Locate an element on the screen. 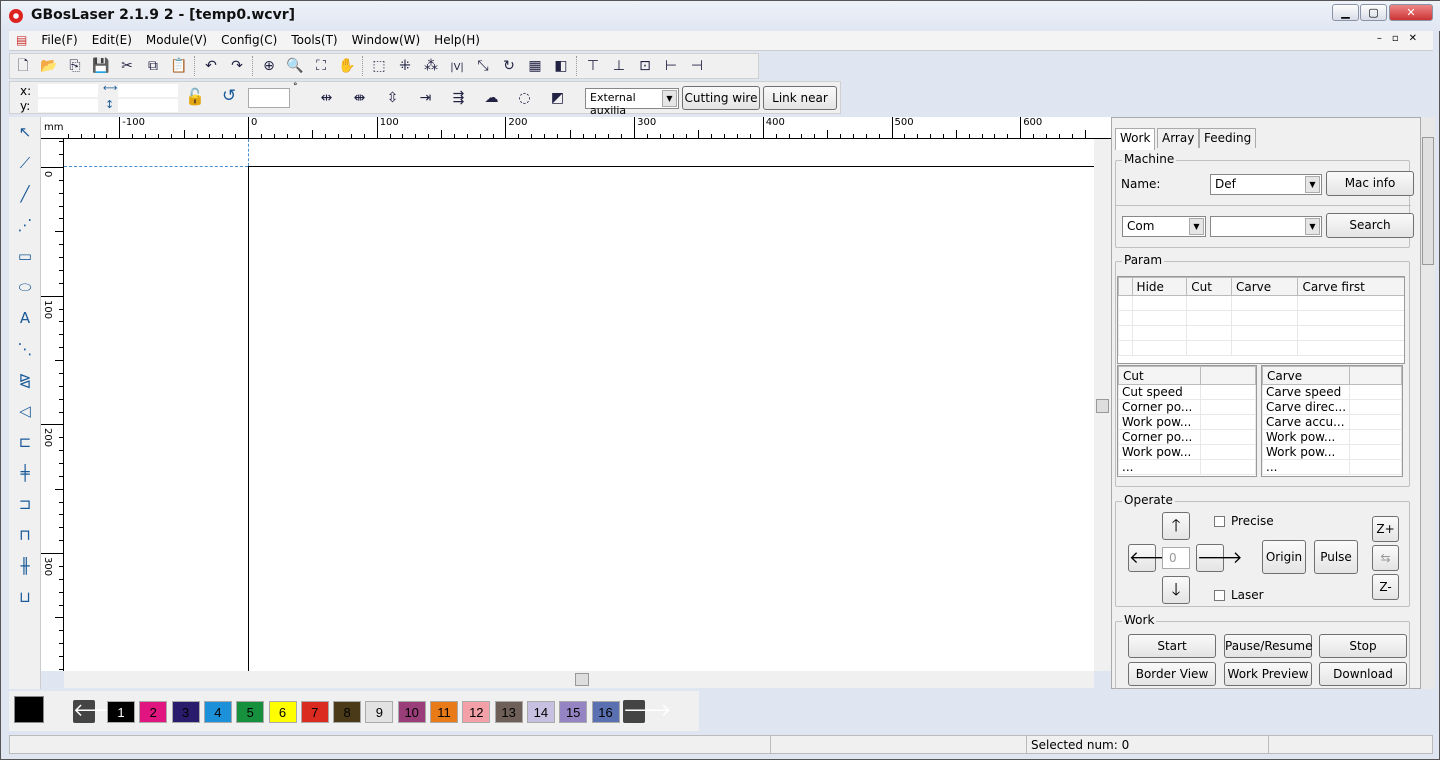 This screenshot has width=1440, height=760. device-select: ▼ is located at coordinates (1266, 226).